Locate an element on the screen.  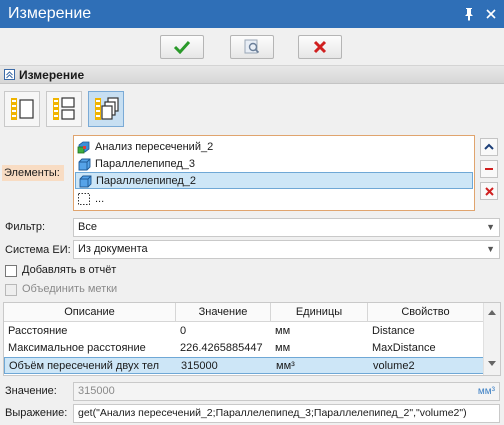
move-up-button is located at coordinates (489, 147).